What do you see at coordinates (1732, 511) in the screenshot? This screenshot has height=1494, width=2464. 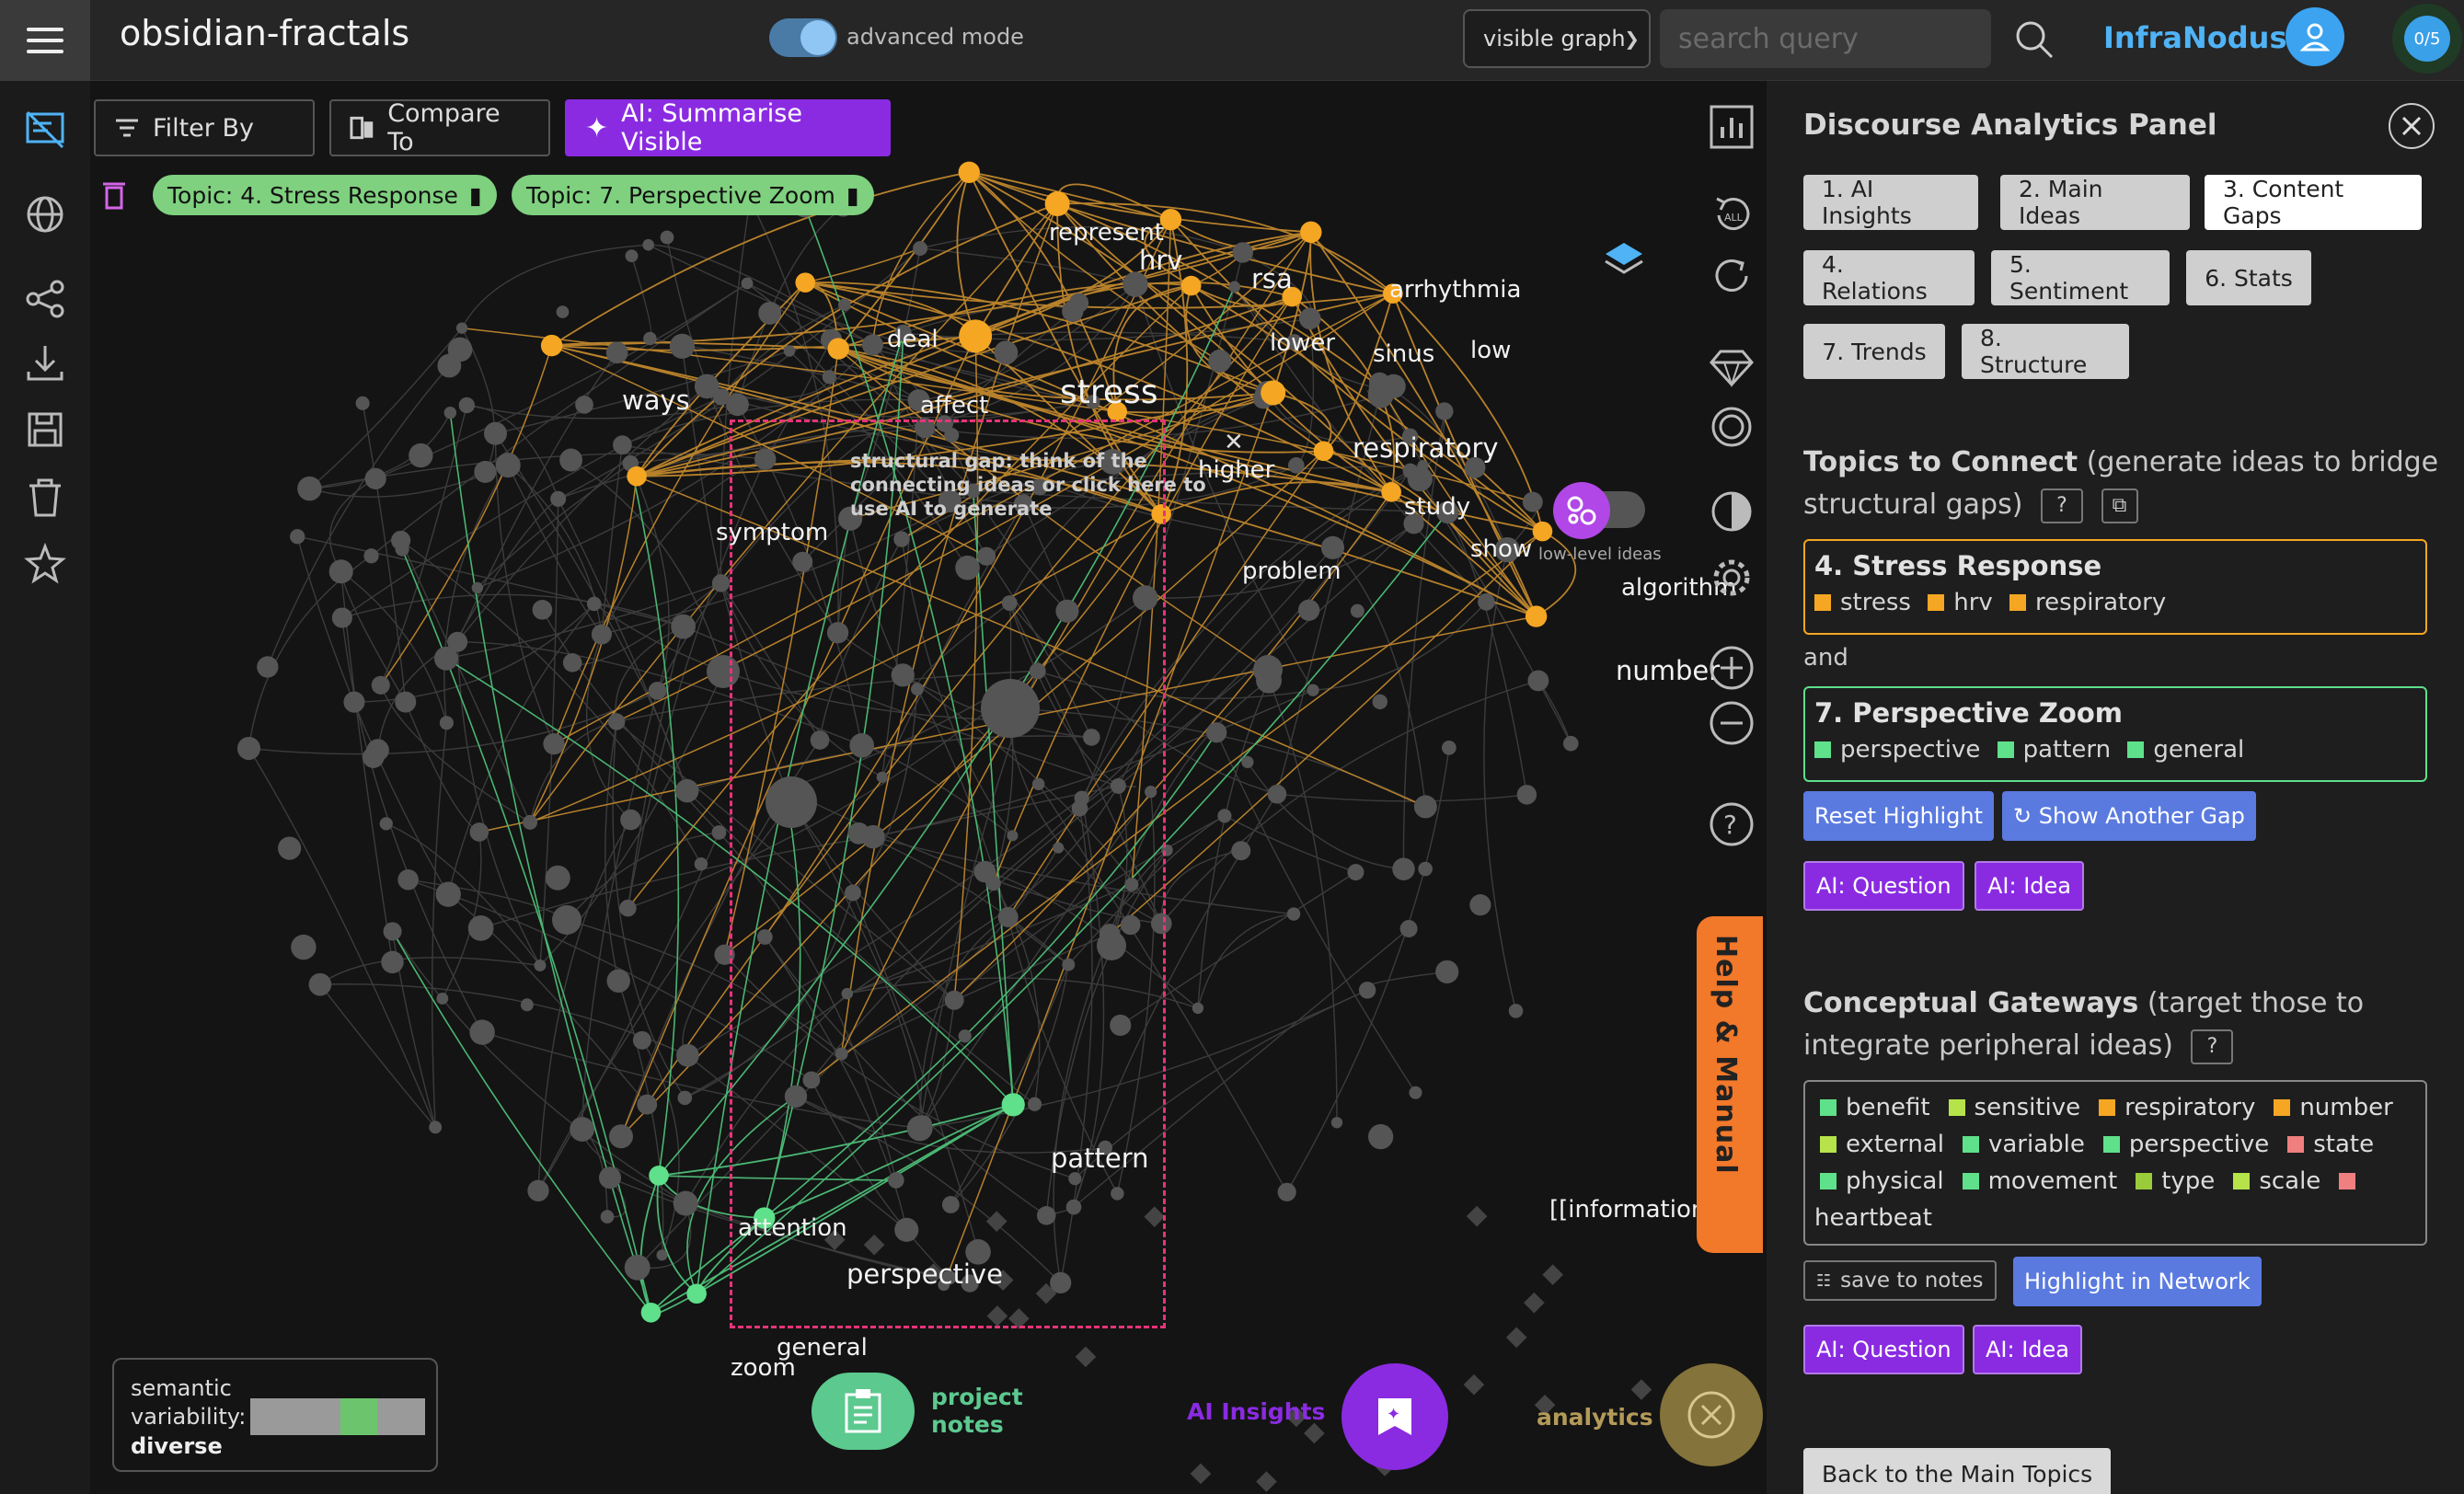 I see `contrast-icon` at bounding box center [1732, 511].